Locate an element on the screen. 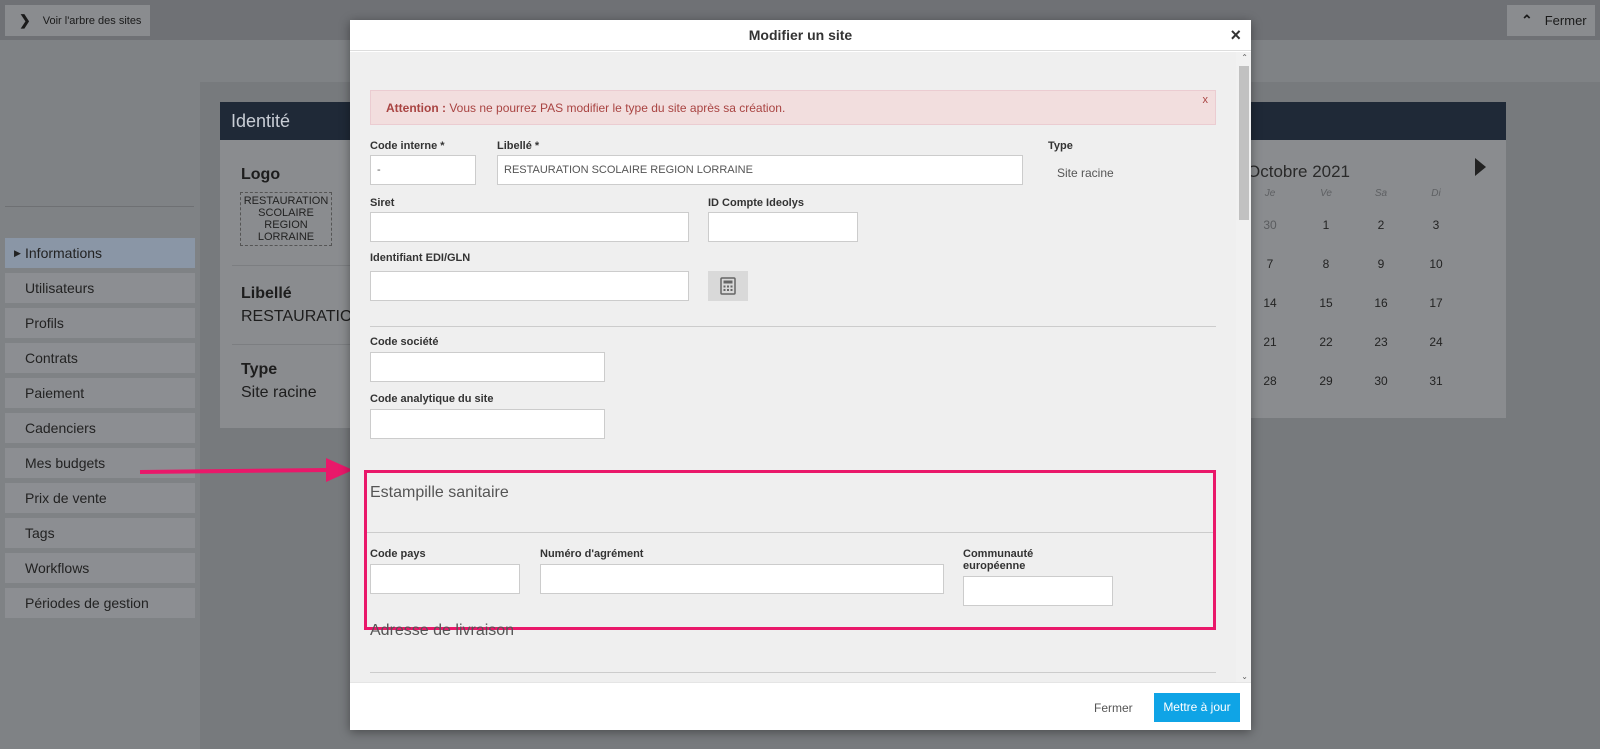  sidebar-item-workflows: Workflows is located at coordinates (100, 568).